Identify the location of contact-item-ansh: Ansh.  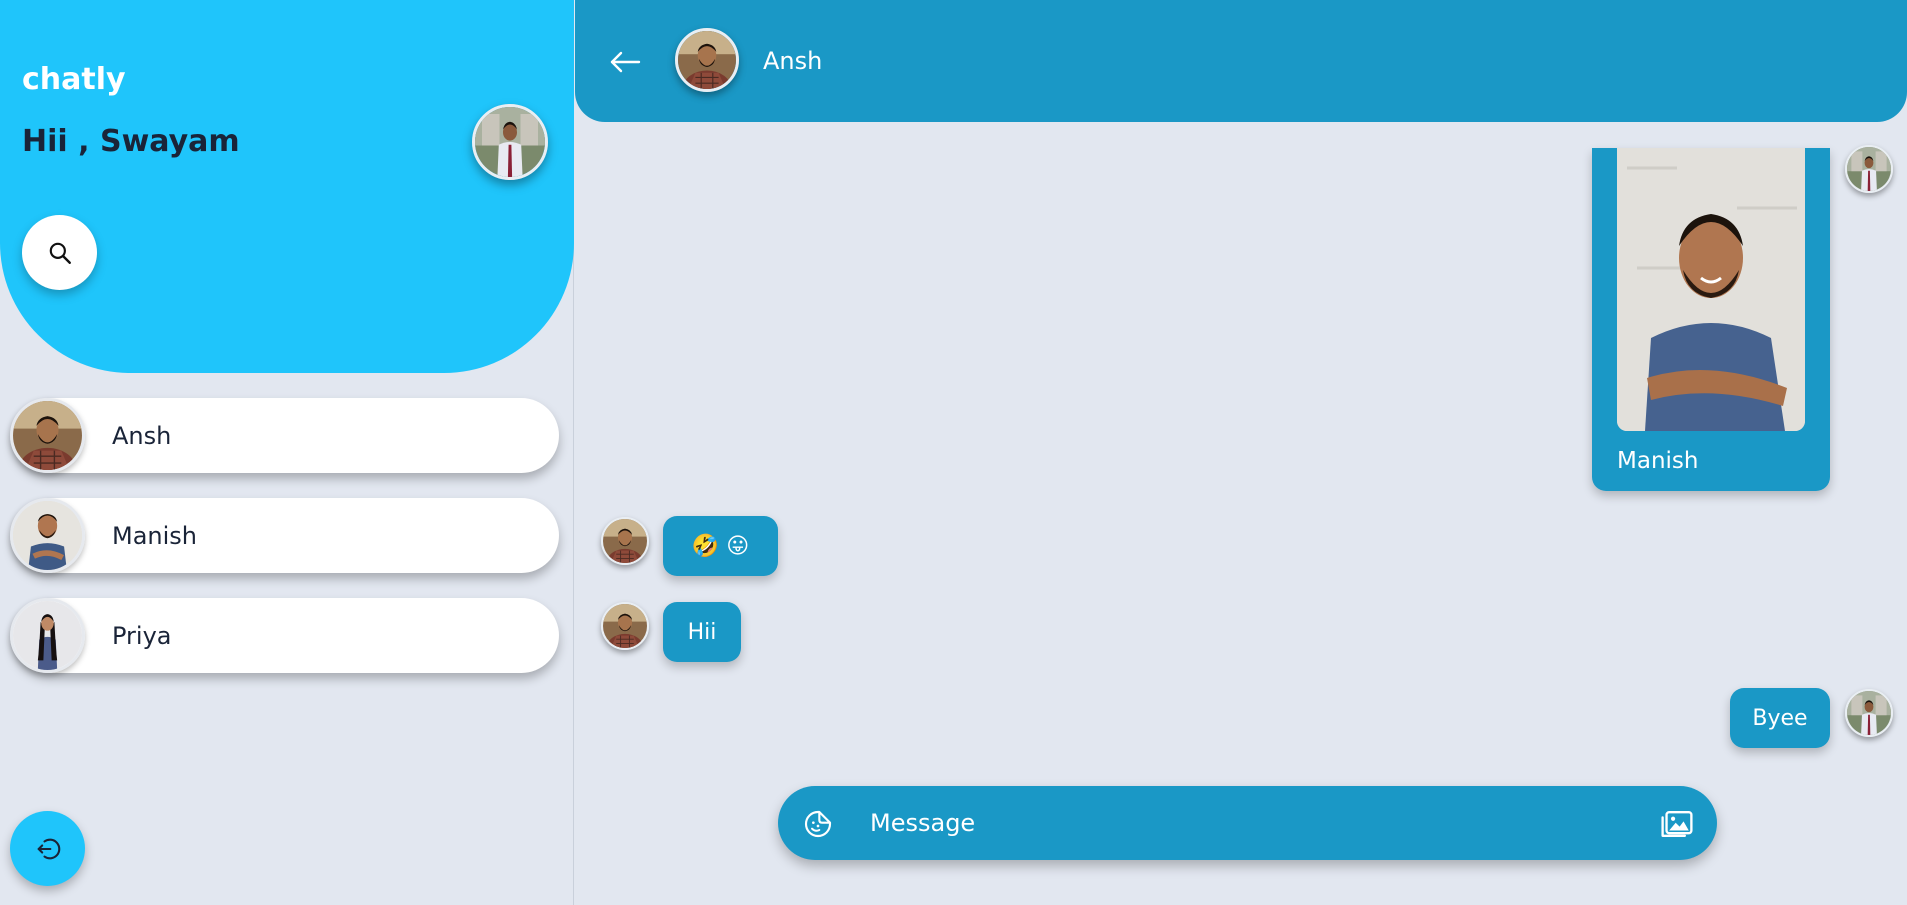
(284, 435).